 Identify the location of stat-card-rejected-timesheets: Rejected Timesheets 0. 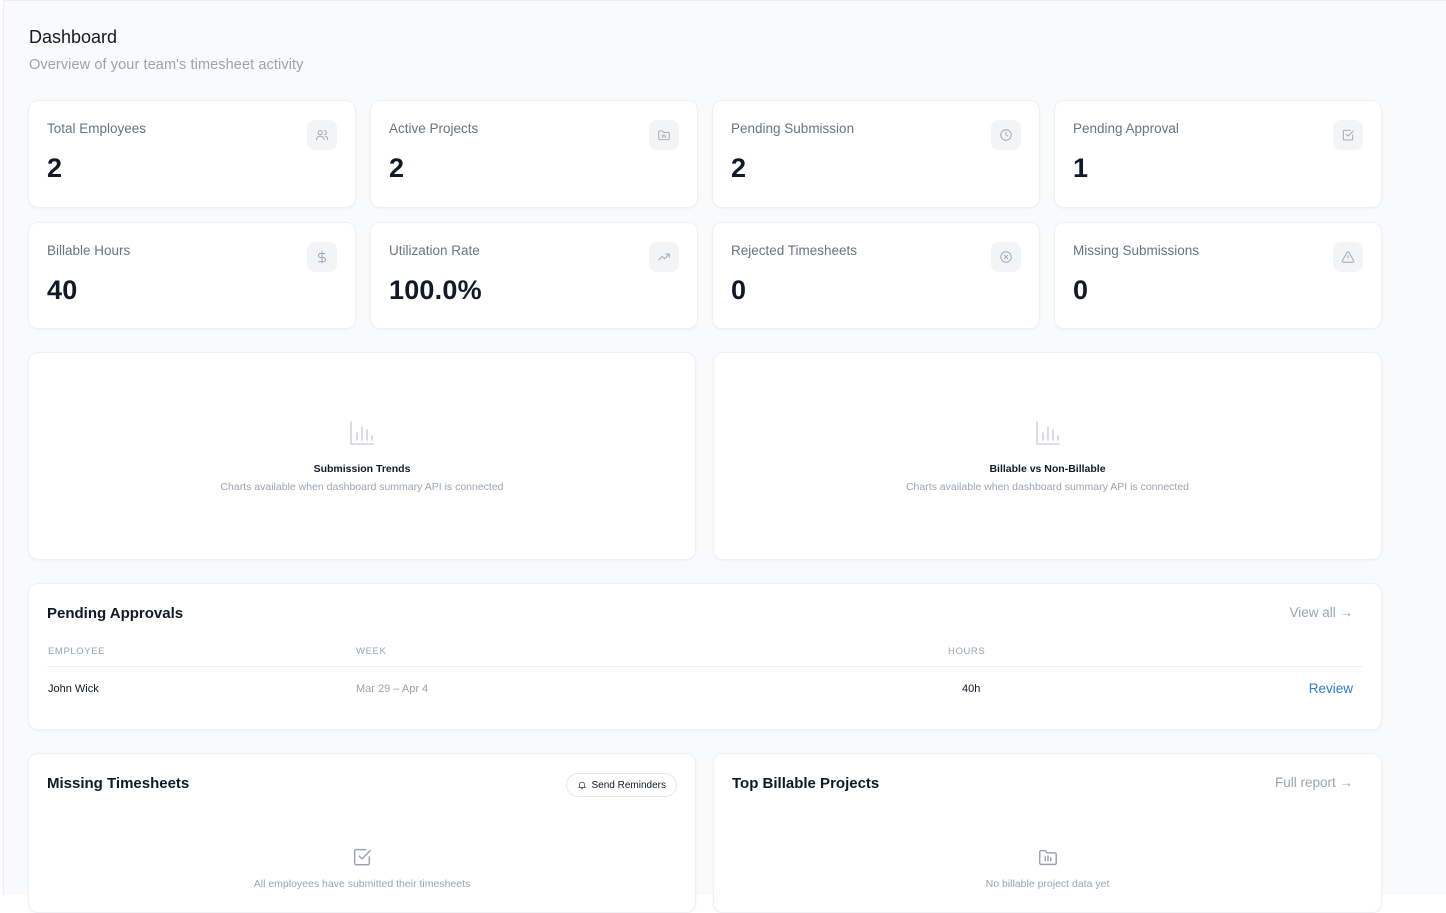
(876, 275).